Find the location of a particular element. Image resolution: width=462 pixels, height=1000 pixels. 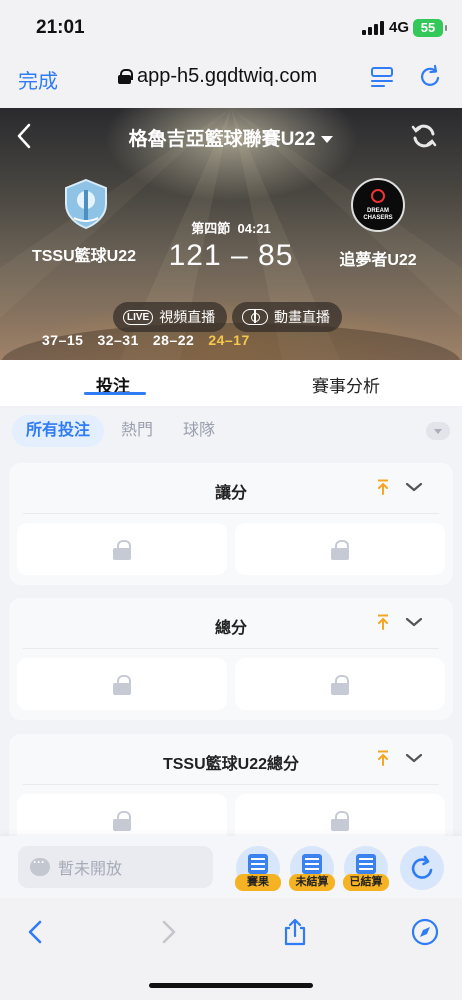

browser-top-chrome: 21:01 4G 55 完成 app-h5.gqdtwiq.com is located at coordinates (231, 54).